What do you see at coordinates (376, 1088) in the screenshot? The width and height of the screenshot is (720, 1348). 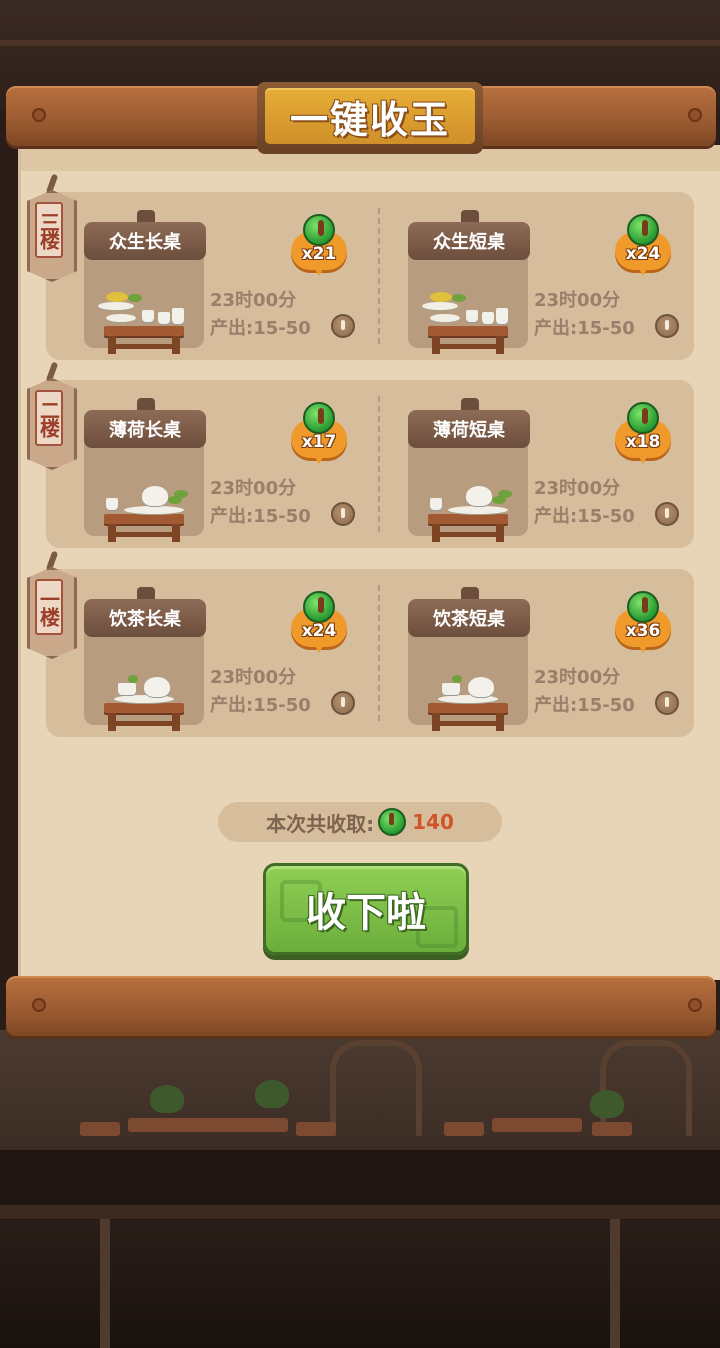 I see `background-door` at bounding box center [376, 1088].